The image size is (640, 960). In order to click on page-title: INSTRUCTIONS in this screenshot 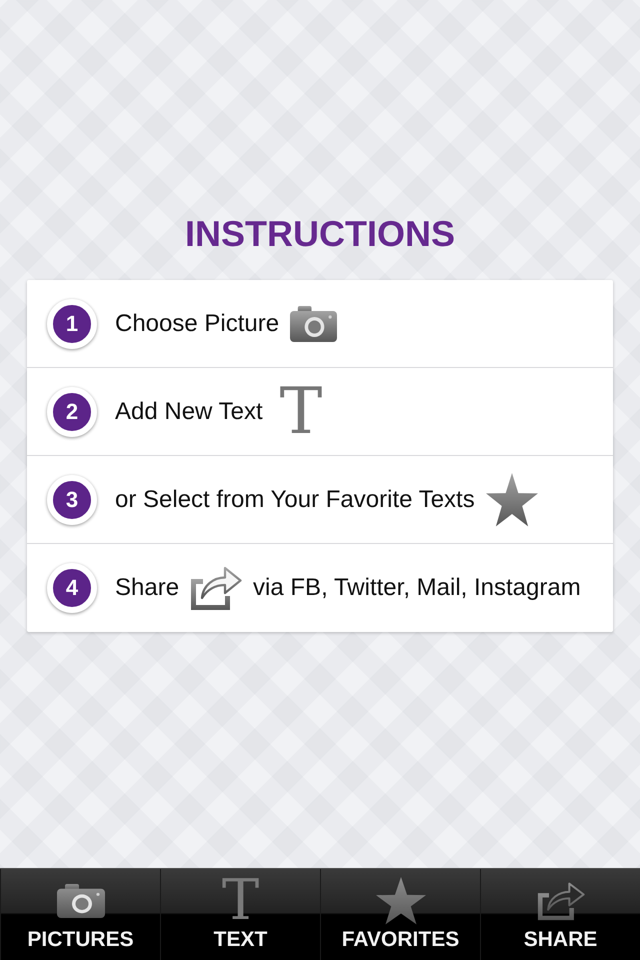, I will do `click(320, 234)`.